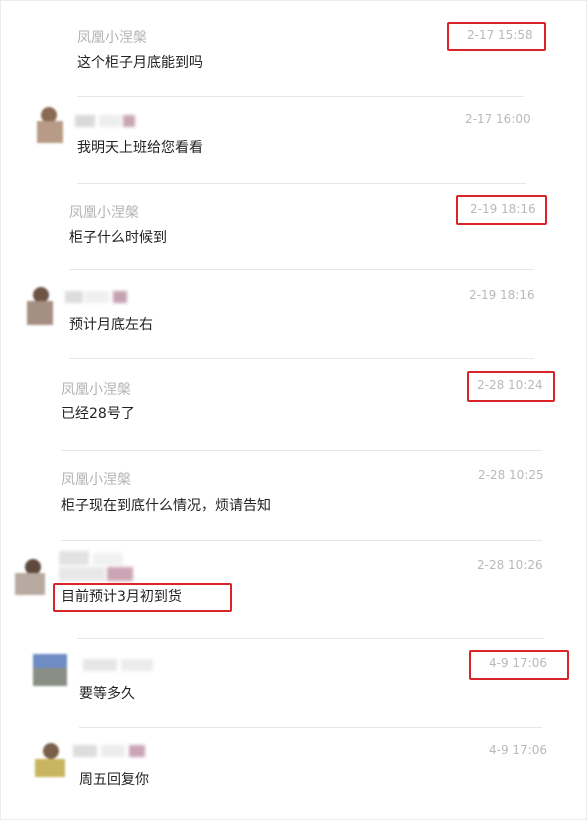 The width and height of the screenshot is (587, 820). I want to click on message-time: 2-17 16:00, so click(498, 119).